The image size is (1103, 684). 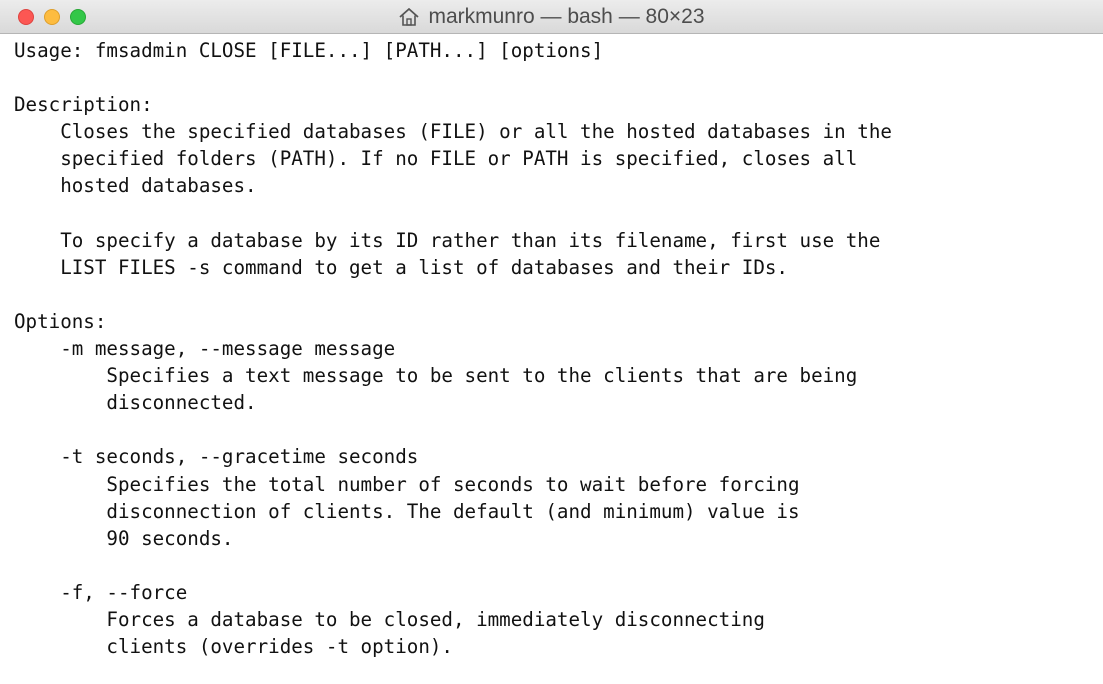 What do you see at coordinates (60, 321) in the screenshot?
I see `terminal-line: Options:` at bounding box center [60, 321].